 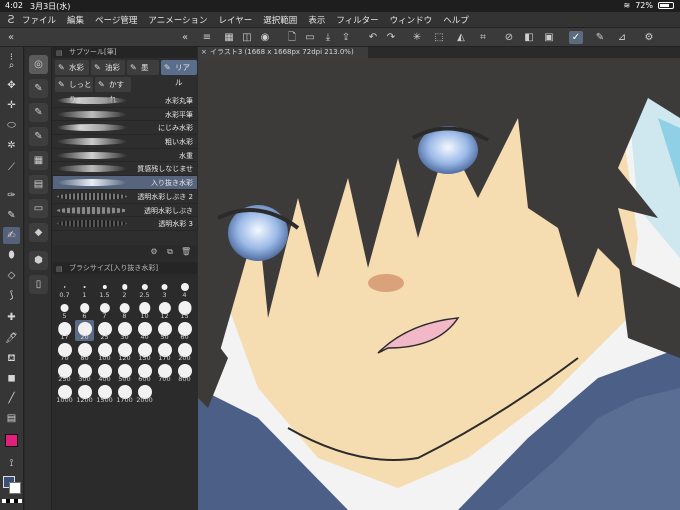 I want to click on brush-list-item: 入り抜き水彩, so click(x=125, y=183).